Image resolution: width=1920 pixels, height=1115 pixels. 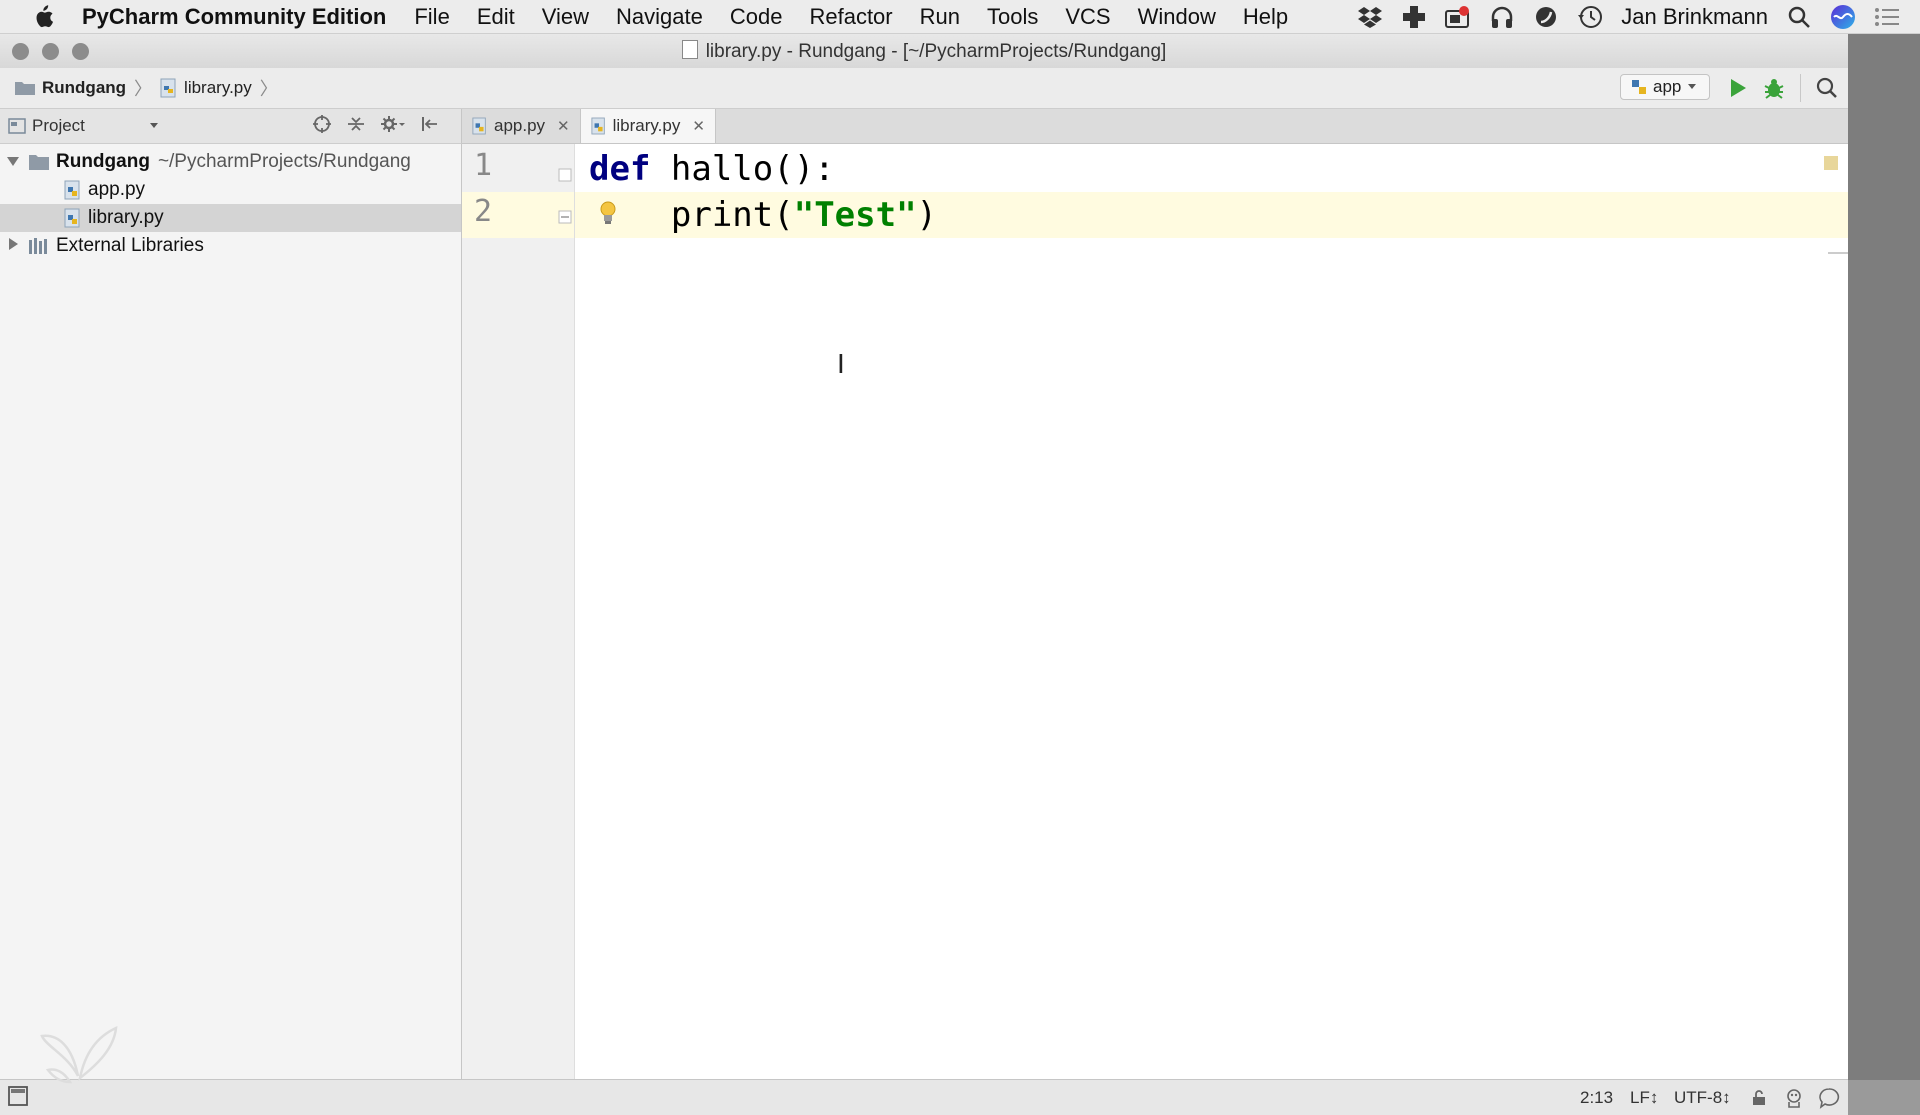 What do you see at coordinates (1884, 557) in the screenshot?
I see `desktop-background` at bounding box center [1884, 557].